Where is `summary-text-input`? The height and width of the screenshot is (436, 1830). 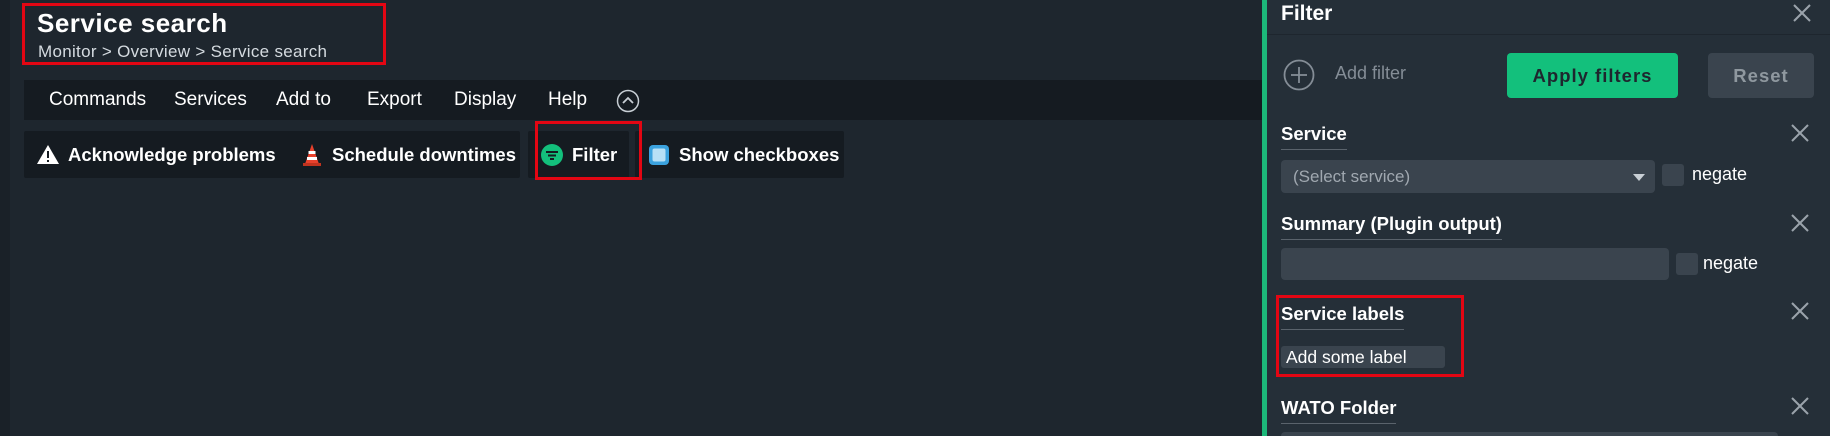
summary-text-input is located at coordinates (1475, 264).